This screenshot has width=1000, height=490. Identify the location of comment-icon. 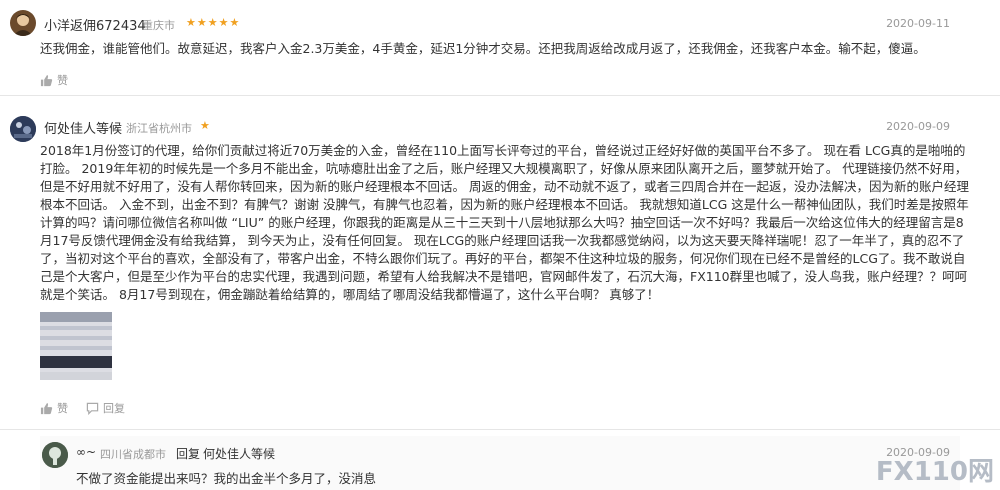
(92, 408).